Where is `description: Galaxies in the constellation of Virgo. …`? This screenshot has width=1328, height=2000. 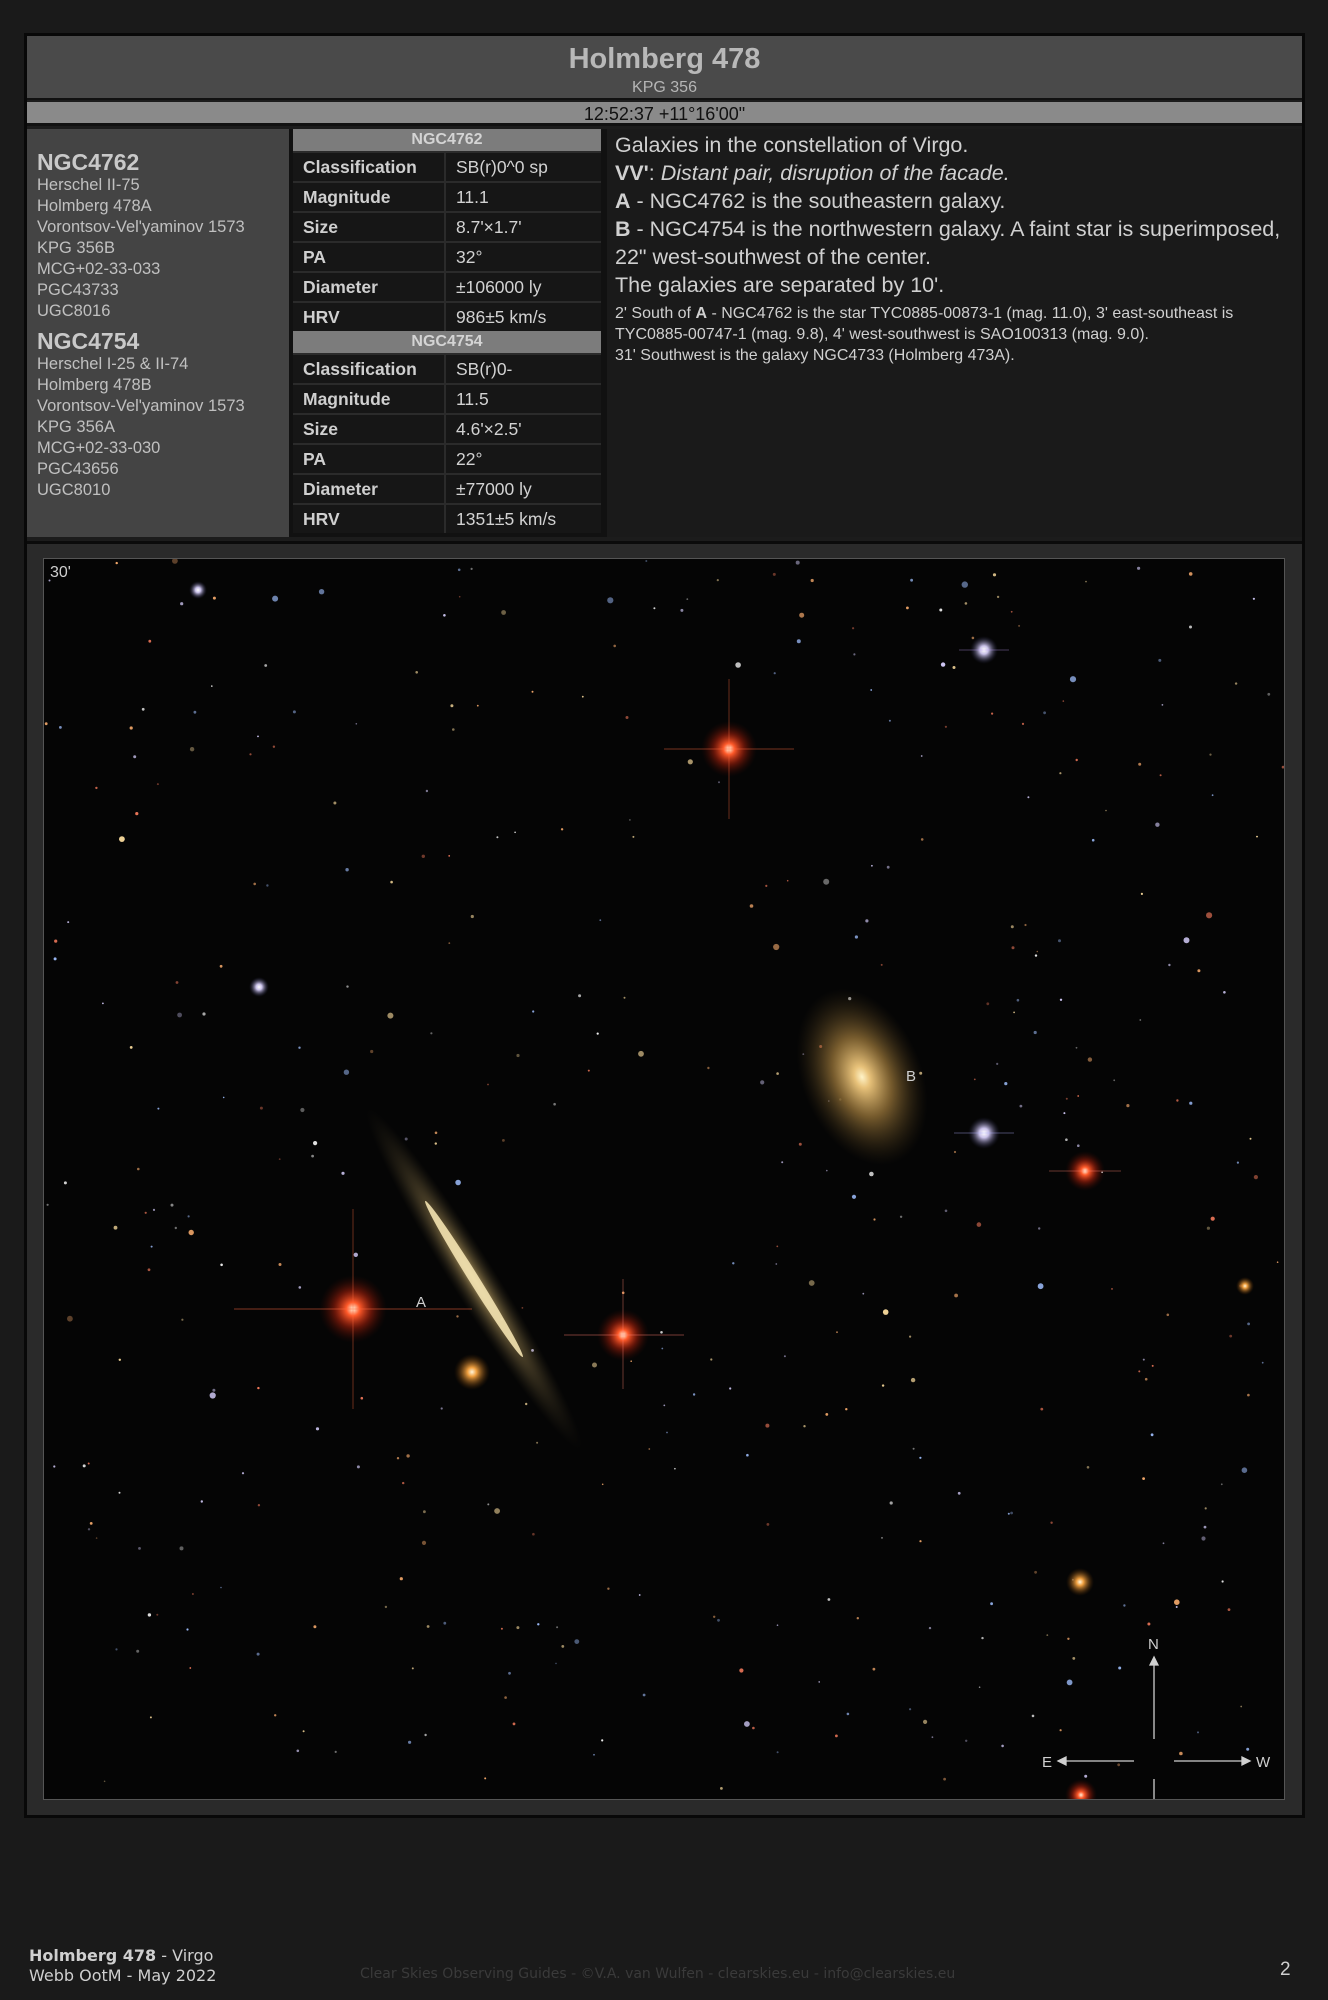
description: Galaxies in the constellation of Virgo. … is located at coordinates (954, 333).